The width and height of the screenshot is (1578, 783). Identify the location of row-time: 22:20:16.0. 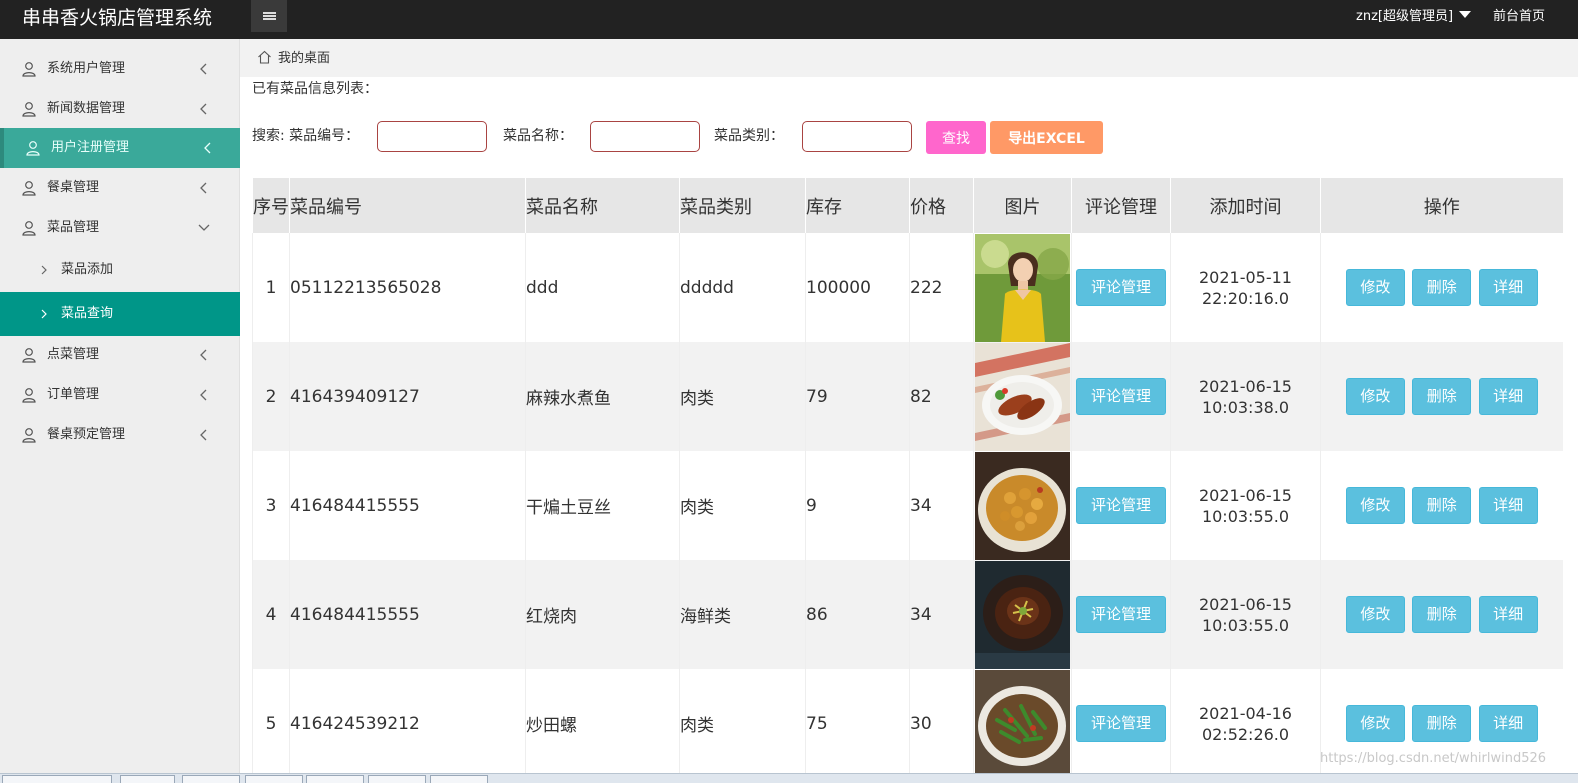
(1245, 298).